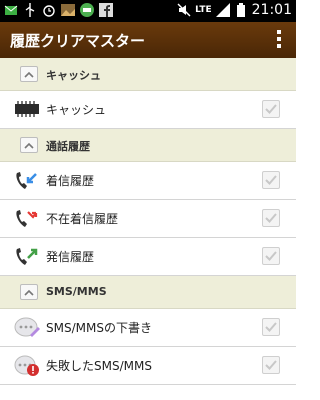 The height and width of the screenshot is (400, 320). I want to click on failed-message-icon, so click(26, 366).